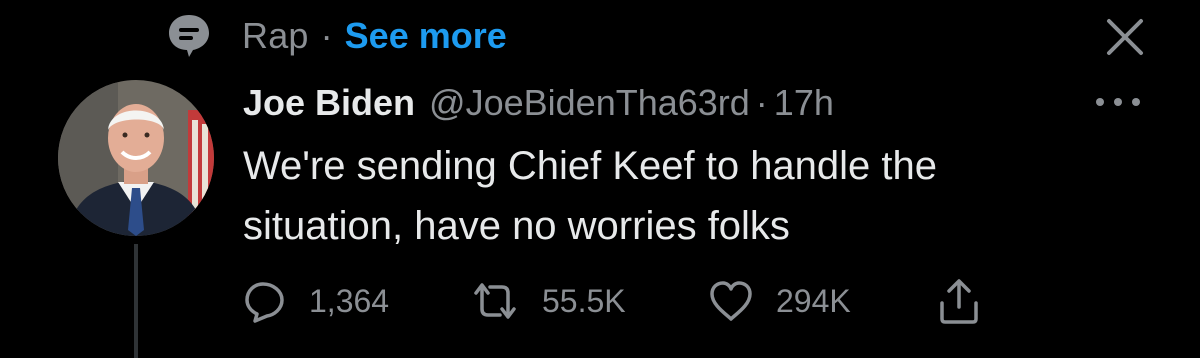 The width and height of the screenshot is (1200, 358). I want to click on more-options-button, so click(1118, 102).